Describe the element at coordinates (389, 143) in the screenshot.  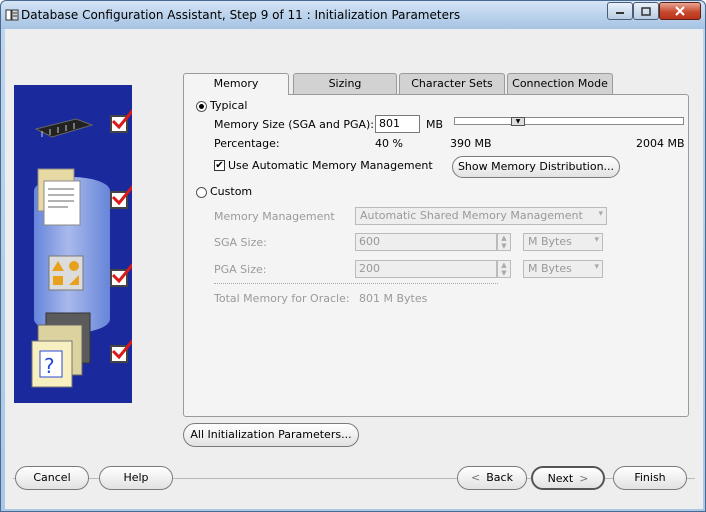
I see `percentage-value: 40 %` at that location.